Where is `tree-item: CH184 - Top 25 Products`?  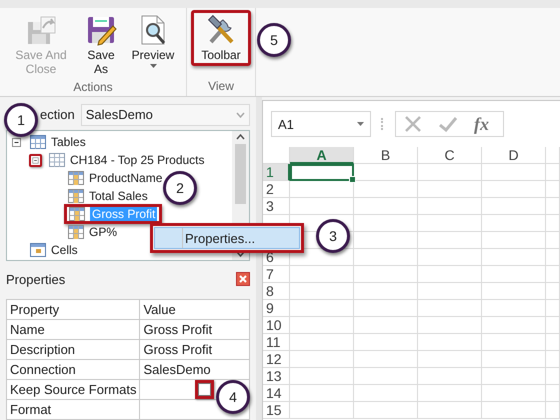 tree-item: CH184 - Top 25 Products is located at coordinates (127, 160).